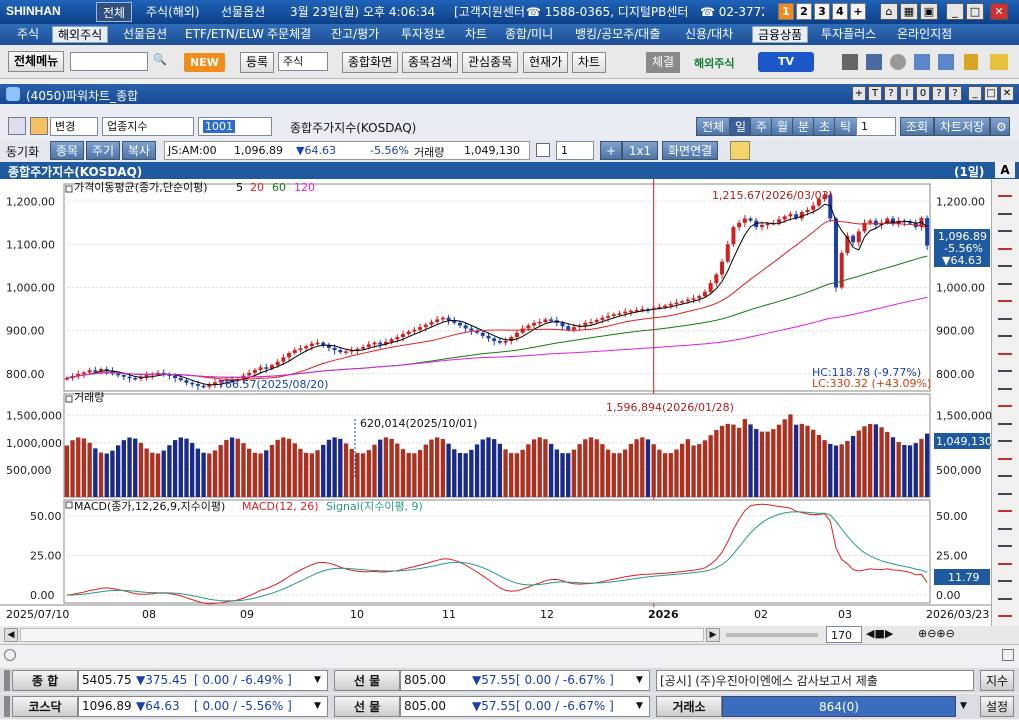  What do you see at coordinates (1005, 524) in the screenshot?
I see `triangle-tool-icon` at bounding box center [1005, 524].